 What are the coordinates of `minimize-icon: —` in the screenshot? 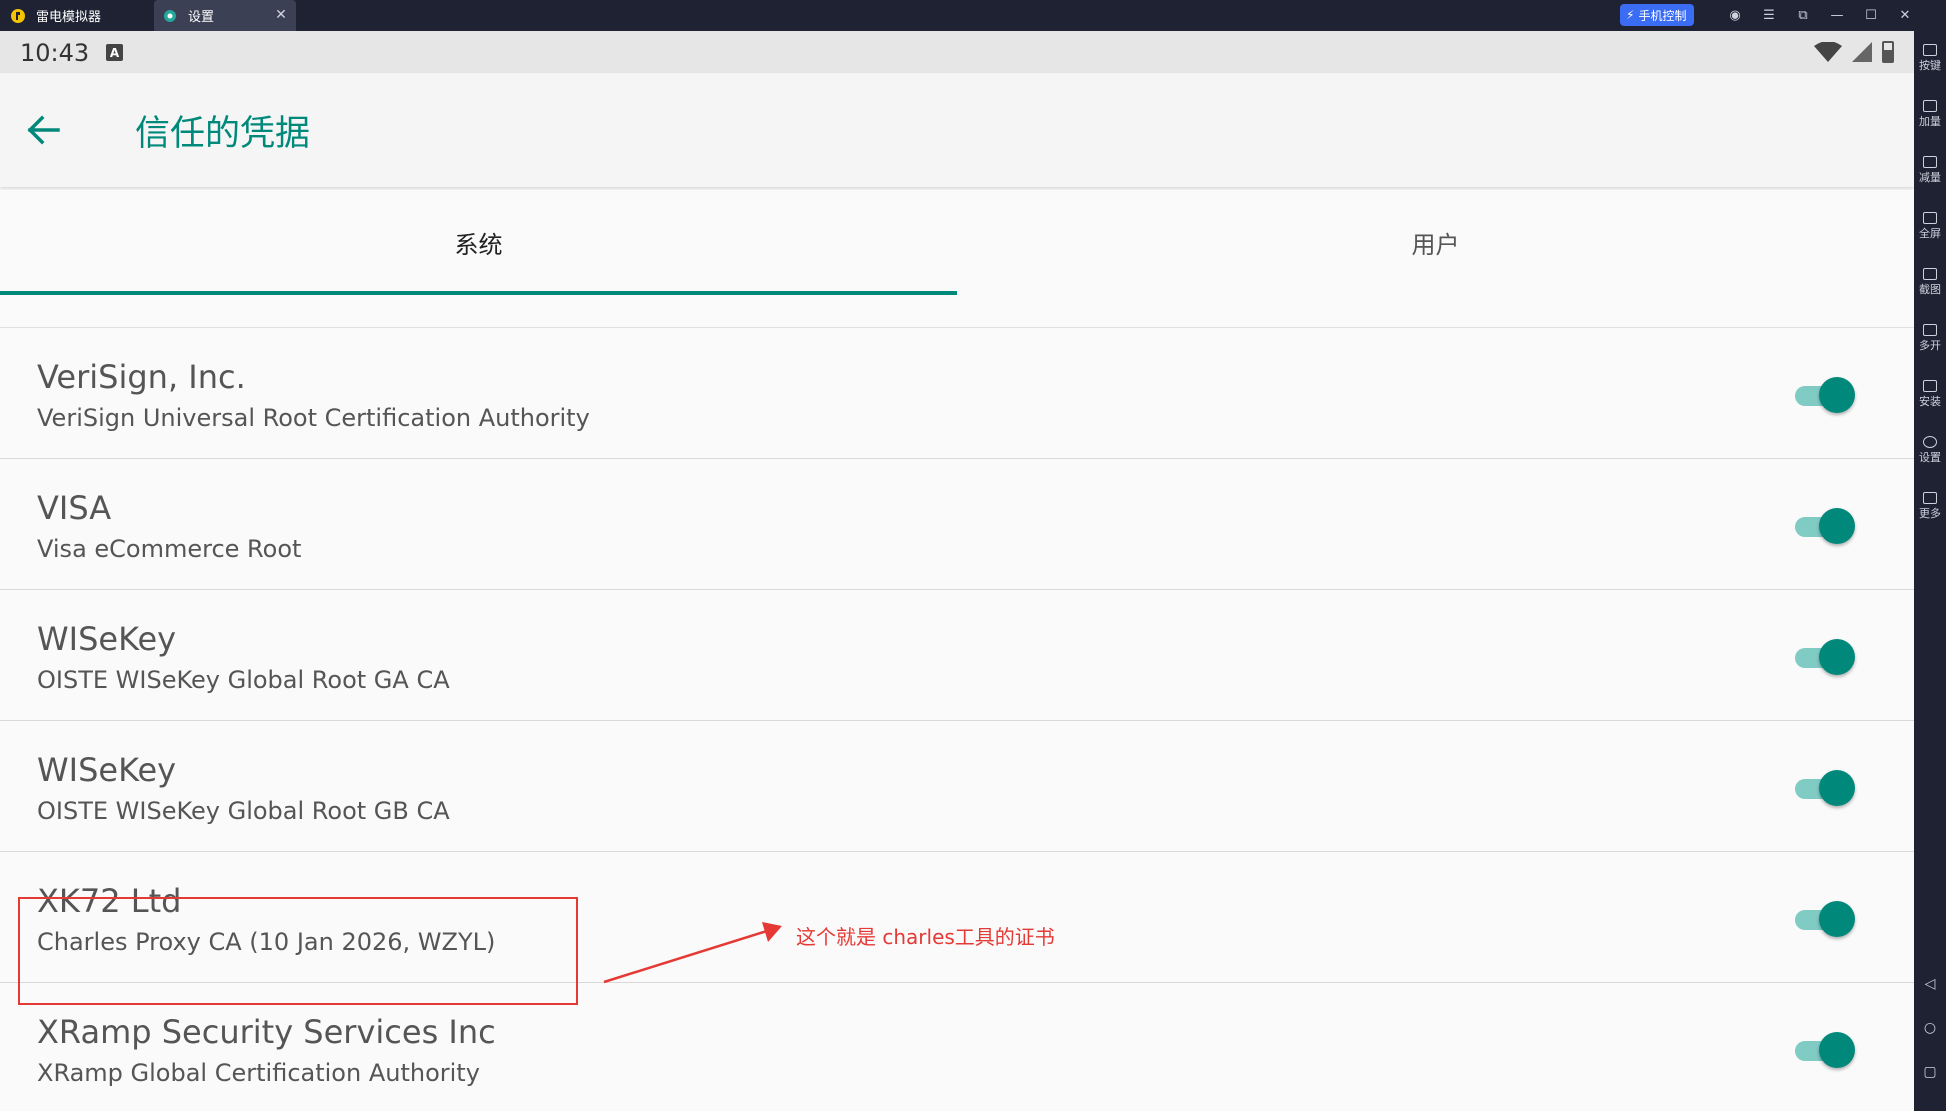 It's located at (1837, 15).